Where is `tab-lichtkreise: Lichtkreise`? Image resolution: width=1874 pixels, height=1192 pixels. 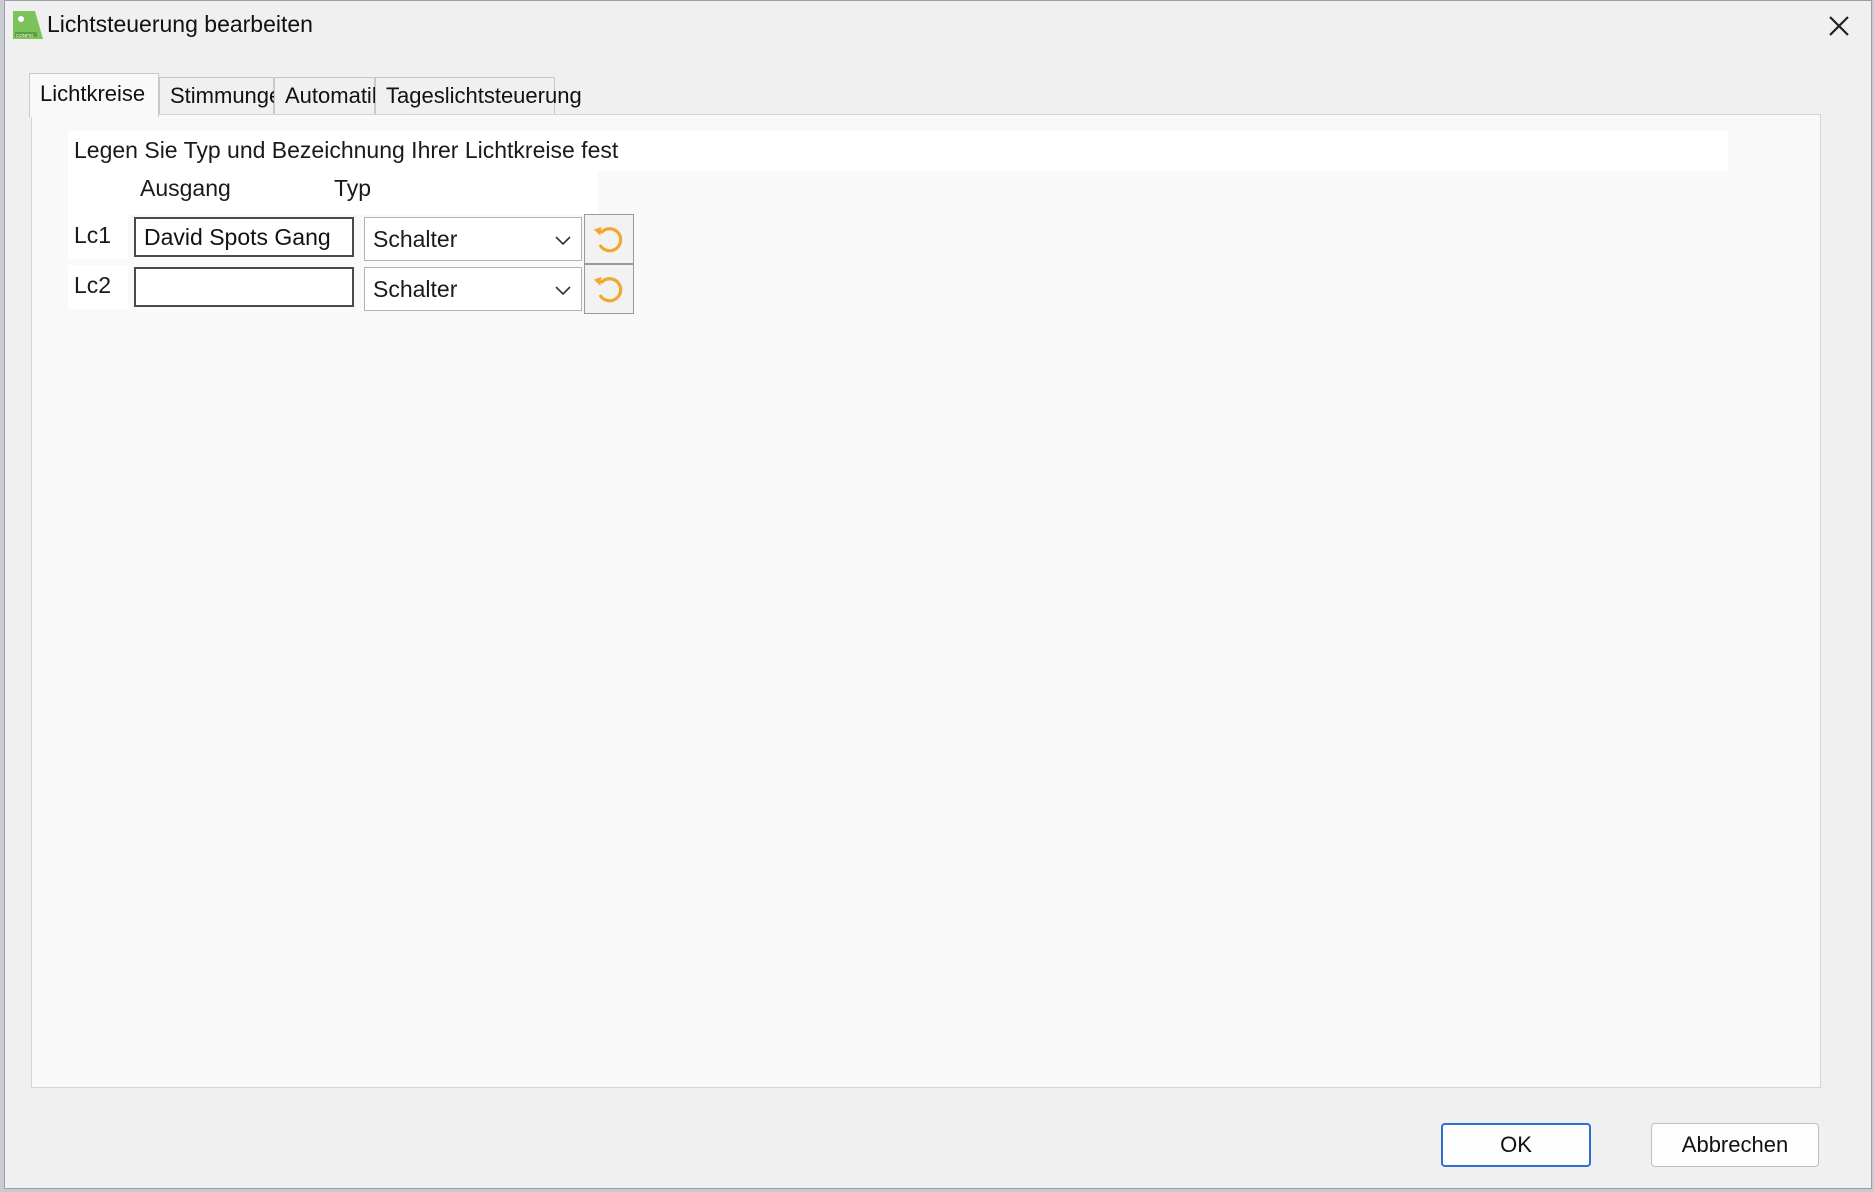
tab-lichtkreise: Lichtkreise is located at coordinates (94, 95).